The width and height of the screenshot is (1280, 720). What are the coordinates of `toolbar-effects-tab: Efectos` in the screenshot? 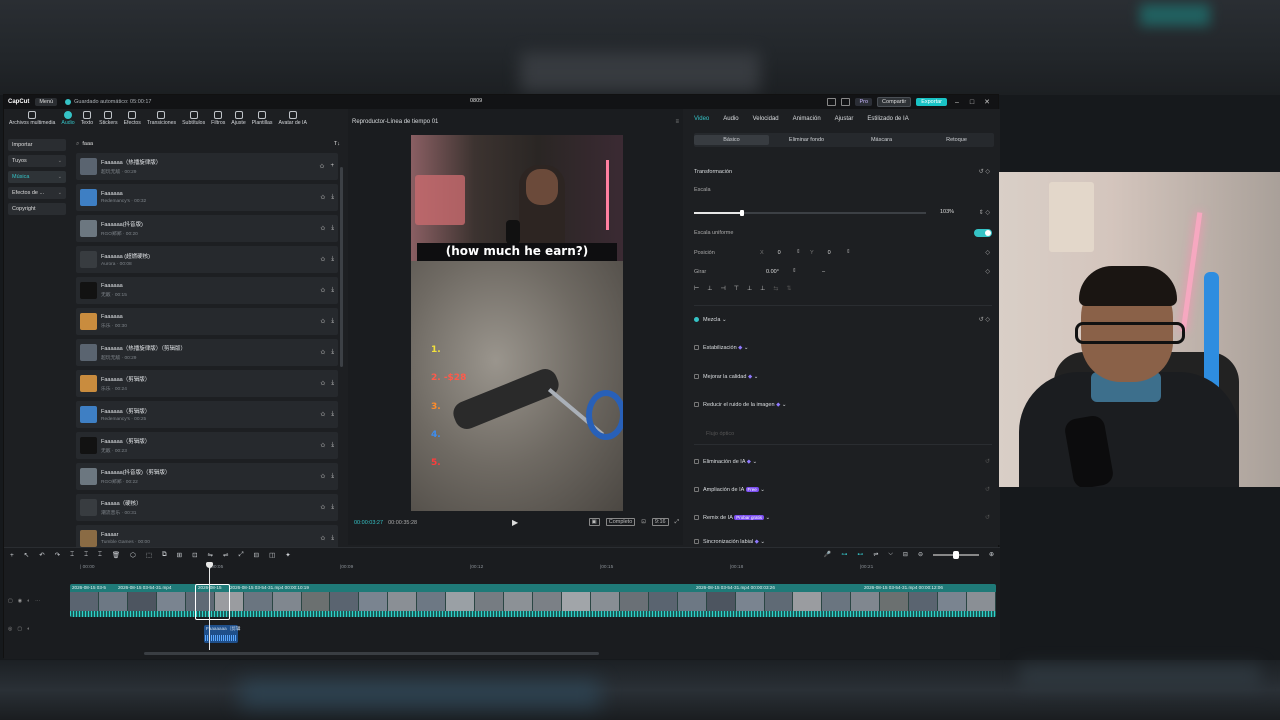 It's located at (132, 122).